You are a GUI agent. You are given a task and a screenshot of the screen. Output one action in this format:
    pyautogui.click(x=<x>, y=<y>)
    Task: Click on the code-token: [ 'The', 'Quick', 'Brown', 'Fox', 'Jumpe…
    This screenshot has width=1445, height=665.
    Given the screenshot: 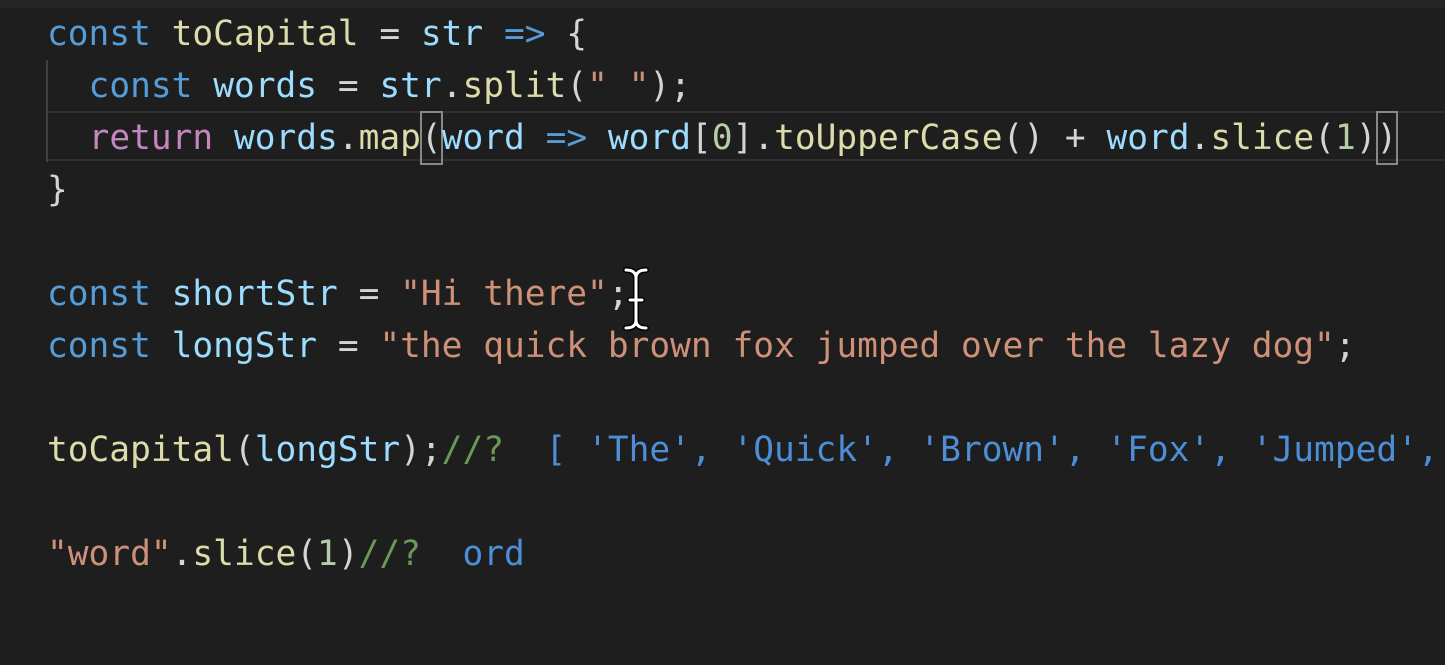 What is the action you would take?
    pyautogui.click(x=992, y=450)
    